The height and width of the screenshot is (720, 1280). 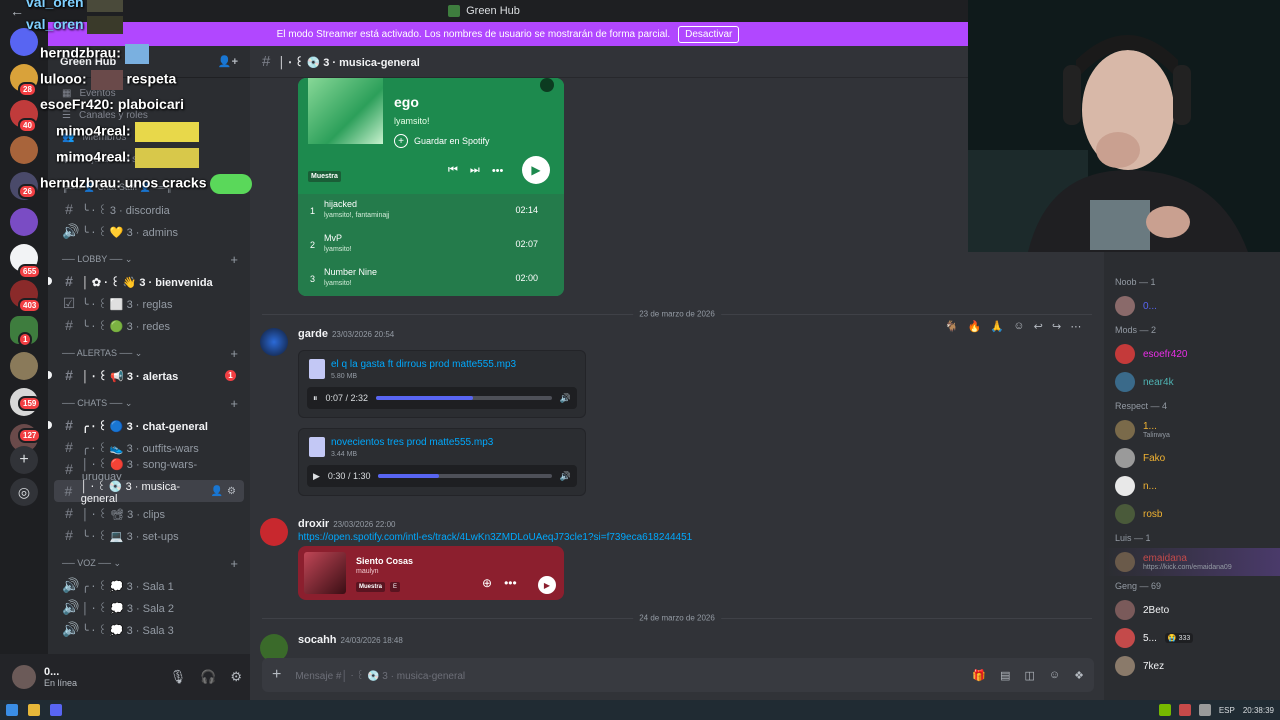 What do you see at coordinates (1258, 710) in the screenshot?
I see `clock: 20:38:39` at bounding box center [1258, 710].